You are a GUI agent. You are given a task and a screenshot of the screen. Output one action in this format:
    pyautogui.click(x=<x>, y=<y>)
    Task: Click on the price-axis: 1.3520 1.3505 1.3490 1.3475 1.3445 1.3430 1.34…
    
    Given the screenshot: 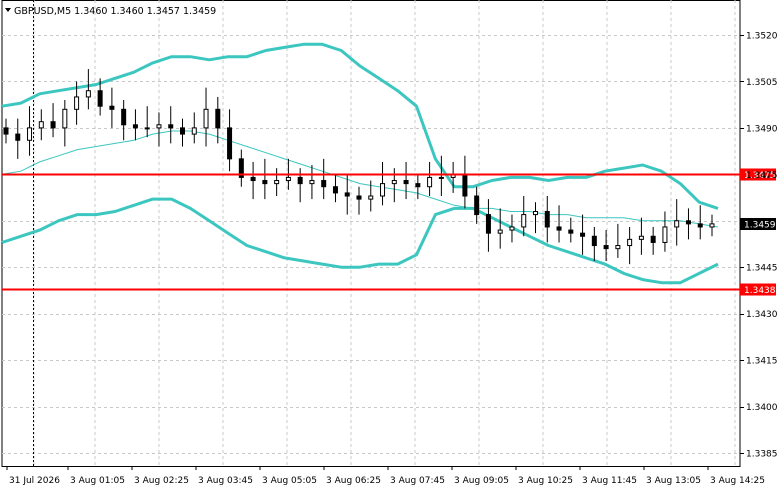 What is the action you would take?
    pyautogui.click(x=759, y=246)
    